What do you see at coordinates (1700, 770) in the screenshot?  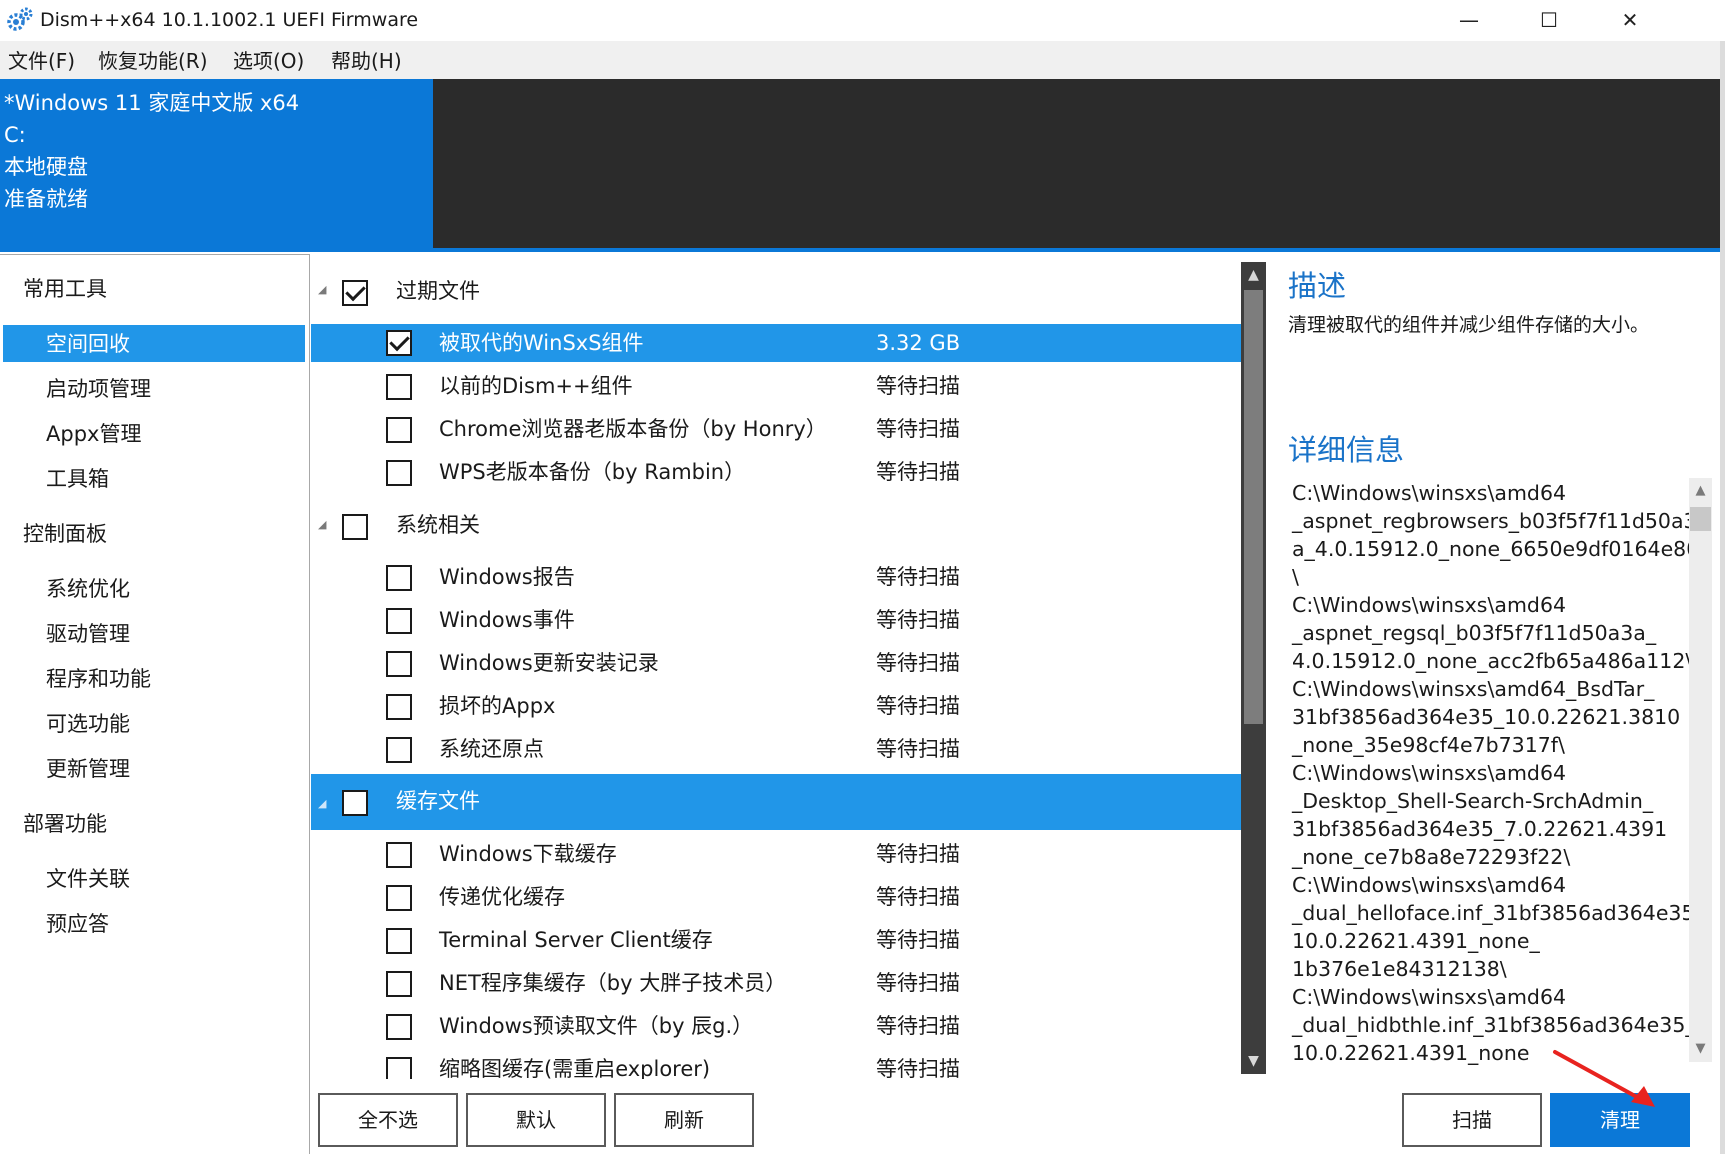 I see `details-scrollbar` at bounding box center [1700, 770].